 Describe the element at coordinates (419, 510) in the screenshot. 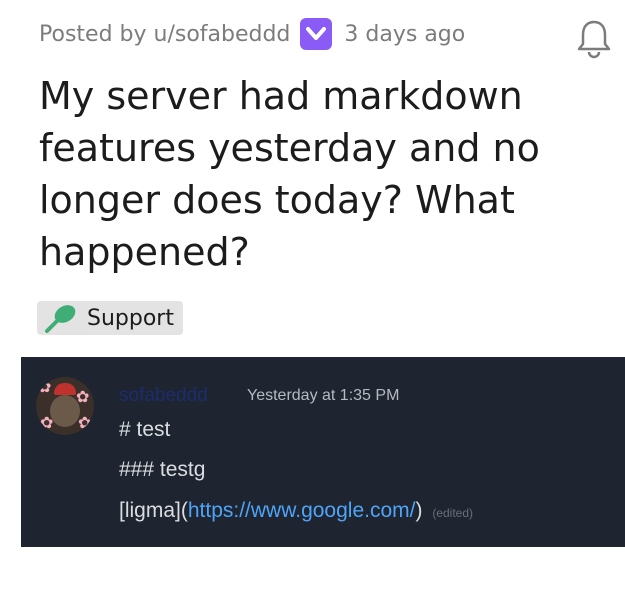

I see `link-suffix: )` at that location.